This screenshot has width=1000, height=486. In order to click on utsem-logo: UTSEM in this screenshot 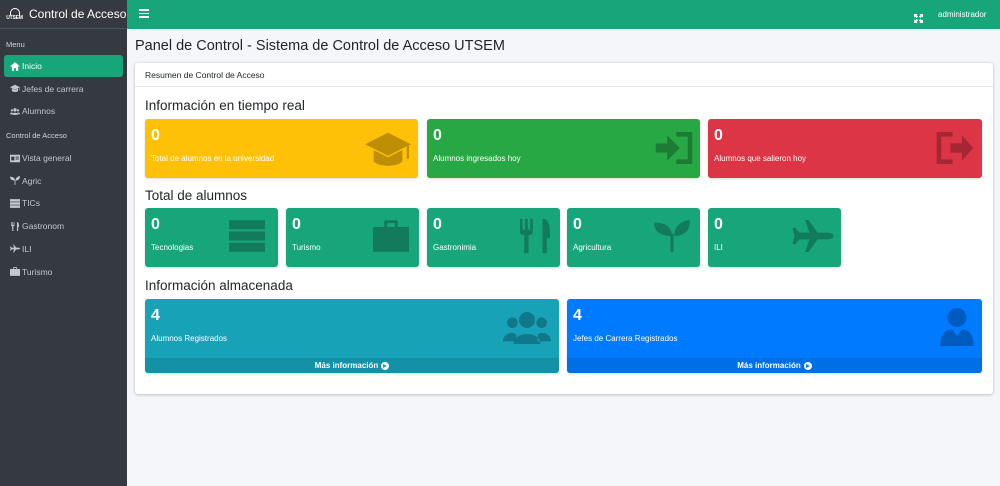, I will do `click(14, 14)`.